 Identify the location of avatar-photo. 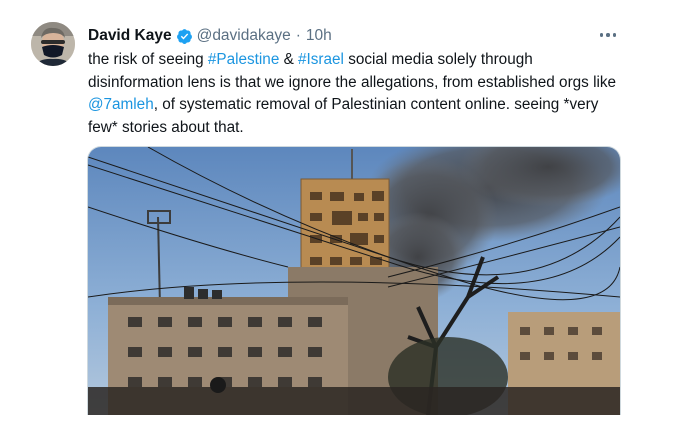
(53, 44).